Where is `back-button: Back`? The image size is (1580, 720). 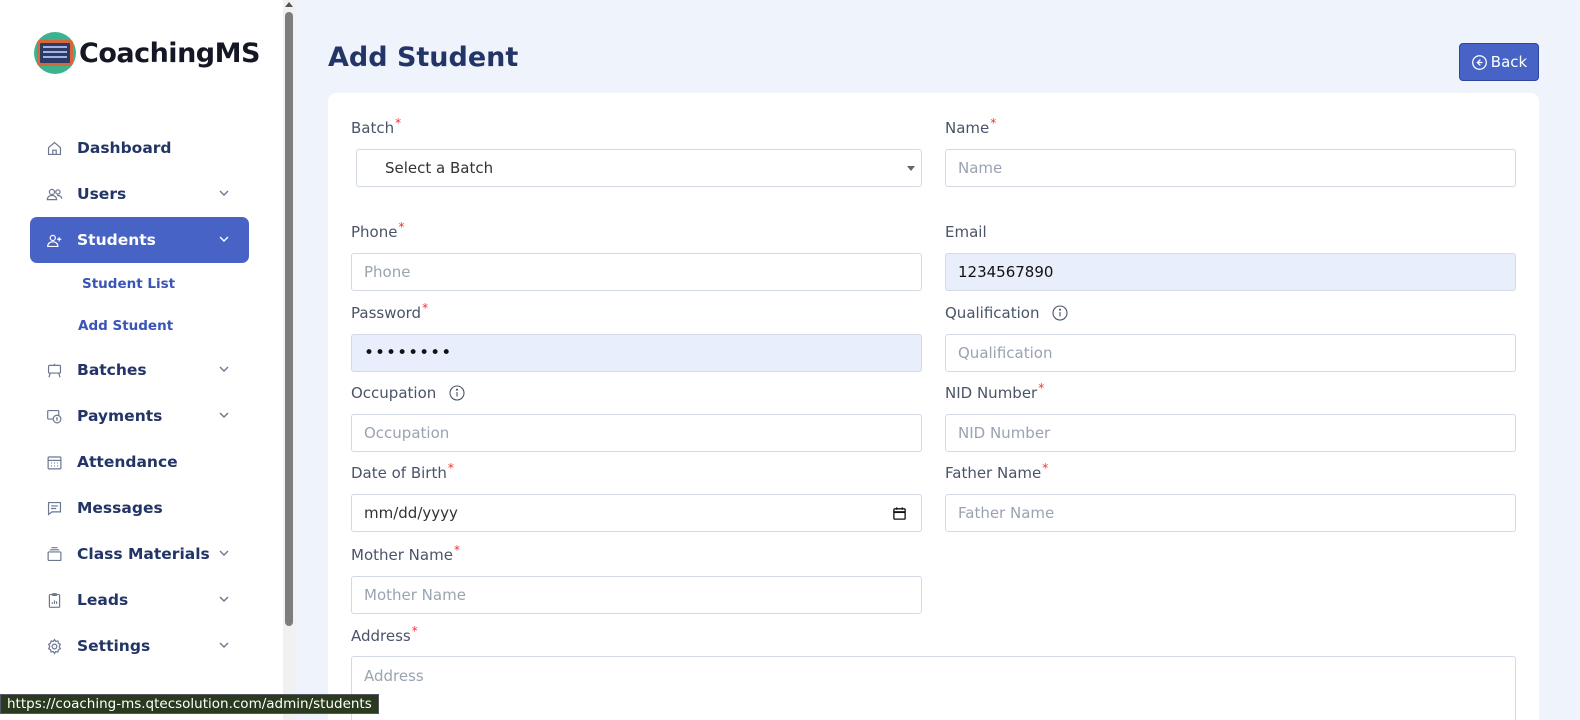
back-button: Back is located at coordinates (1499, 62).